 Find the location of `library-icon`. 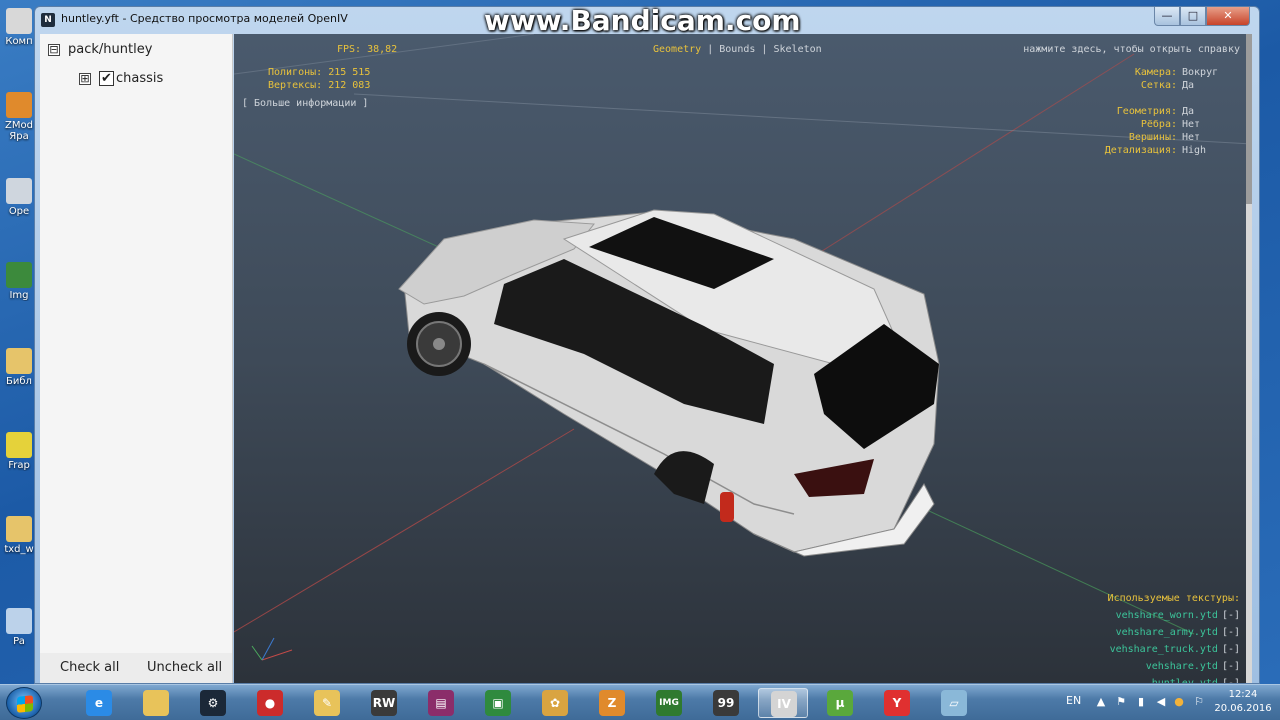

library-icon is located at coordinates (19, 361).